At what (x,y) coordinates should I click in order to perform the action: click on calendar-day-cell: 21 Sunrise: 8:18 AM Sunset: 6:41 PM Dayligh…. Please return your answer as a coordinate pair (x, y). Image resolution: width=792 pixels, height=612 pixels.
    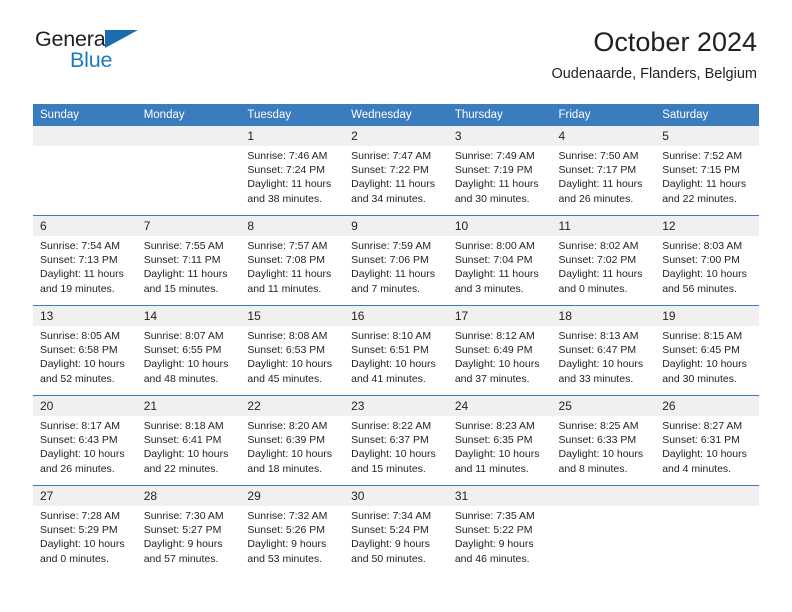
    Looking at the image, I should click on (188, 440).